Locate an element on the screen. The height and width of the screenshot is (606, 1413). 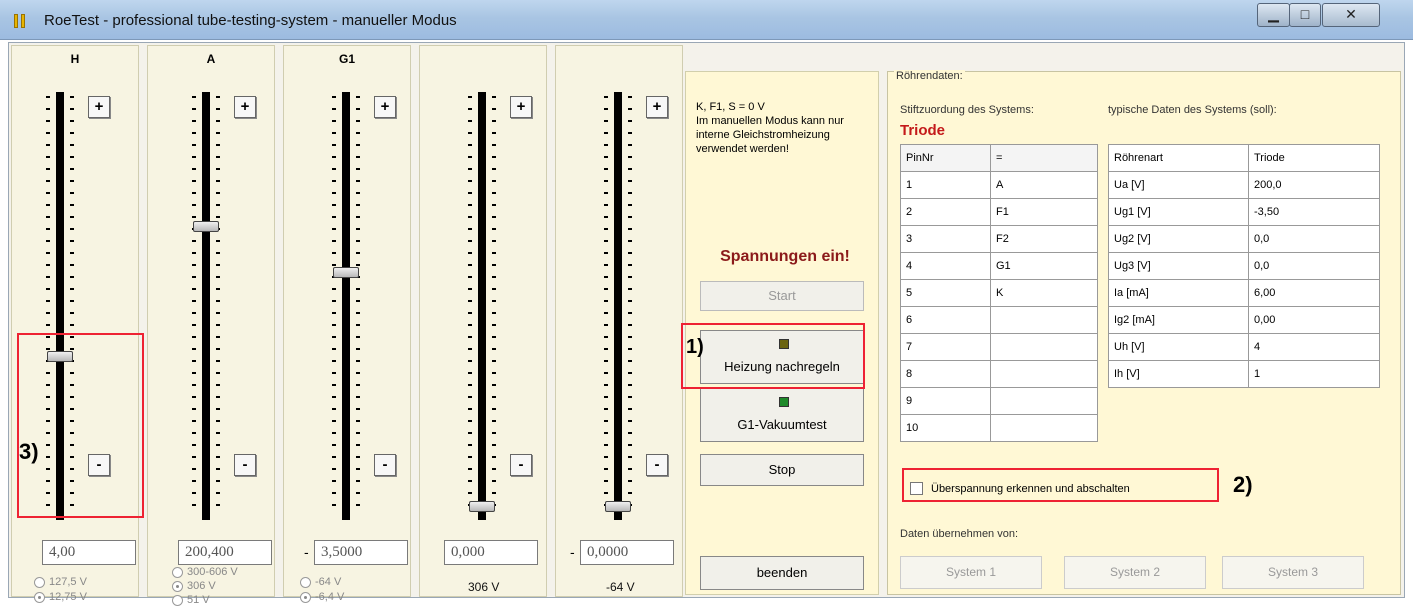
g1-vakuumtest-button: G1-Vakuumtest is located at coordinates (782, 415).